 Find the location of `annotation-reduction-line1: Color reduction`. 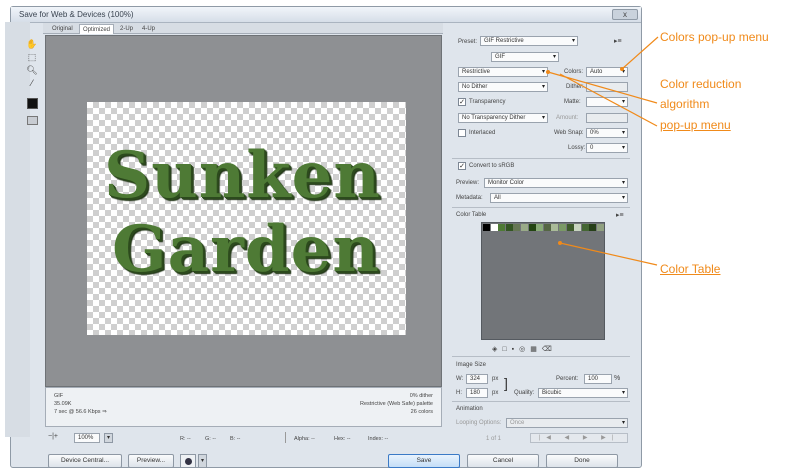

annotation-reduction-line1: Color reduction is located at coordinates (701, 84).